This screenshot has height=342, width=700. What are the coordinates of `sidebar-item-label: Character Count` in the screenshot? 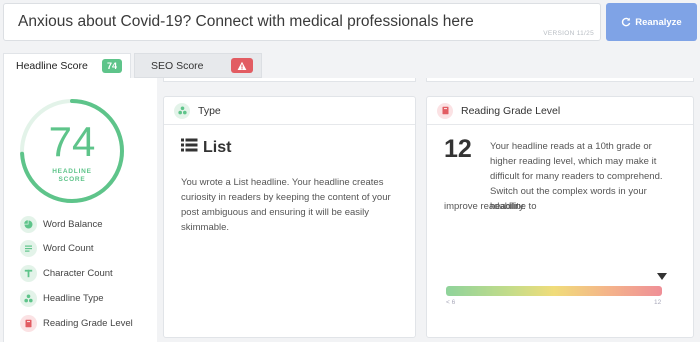 It's located at (78, 273).